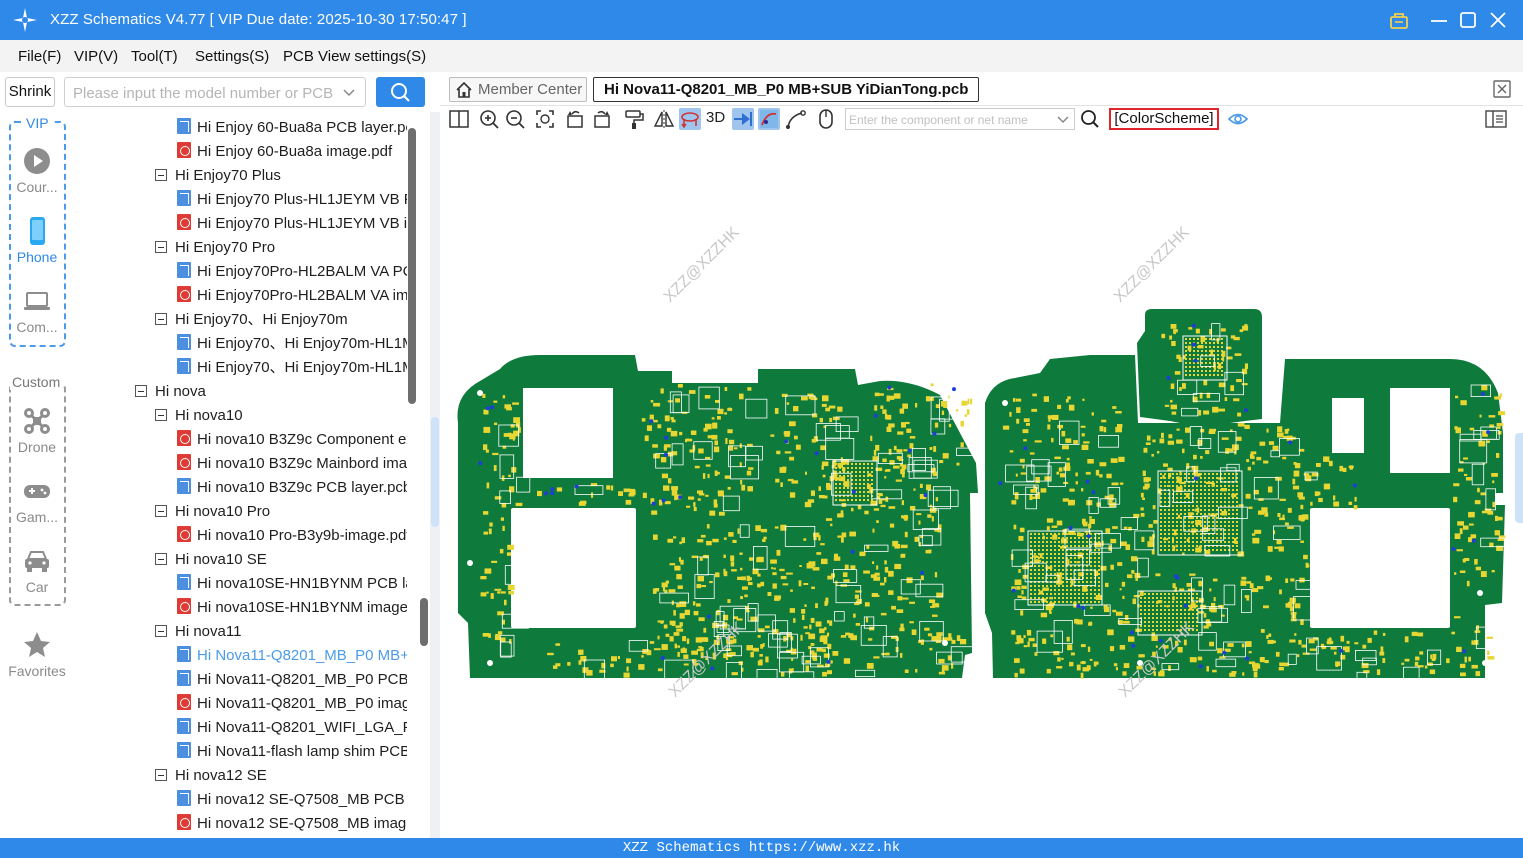 This screenshot has width=1523, height=858. I want to click on tree-file-item: Hi nova10 B3Z9c PCB layer.pcb, so click(292, 488).